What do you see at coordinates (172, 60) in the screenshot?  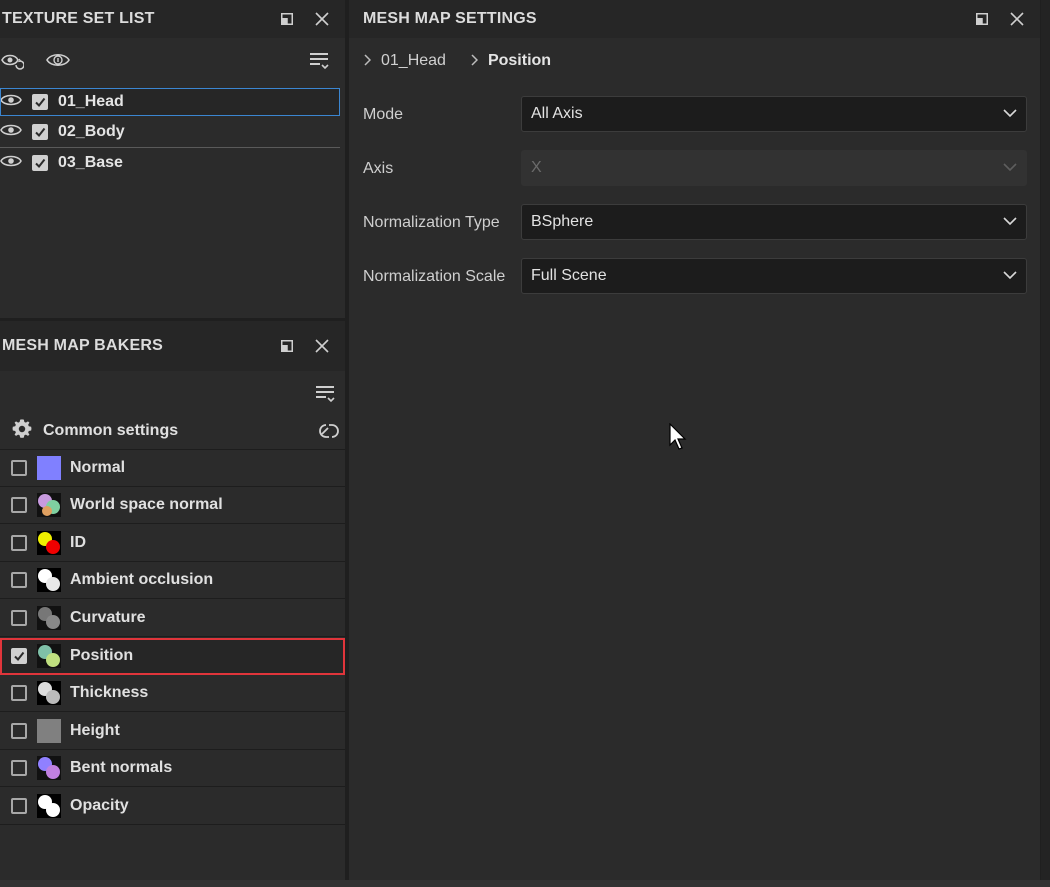 I see `texture-set-toolbar` at bounding box center [172, 60].